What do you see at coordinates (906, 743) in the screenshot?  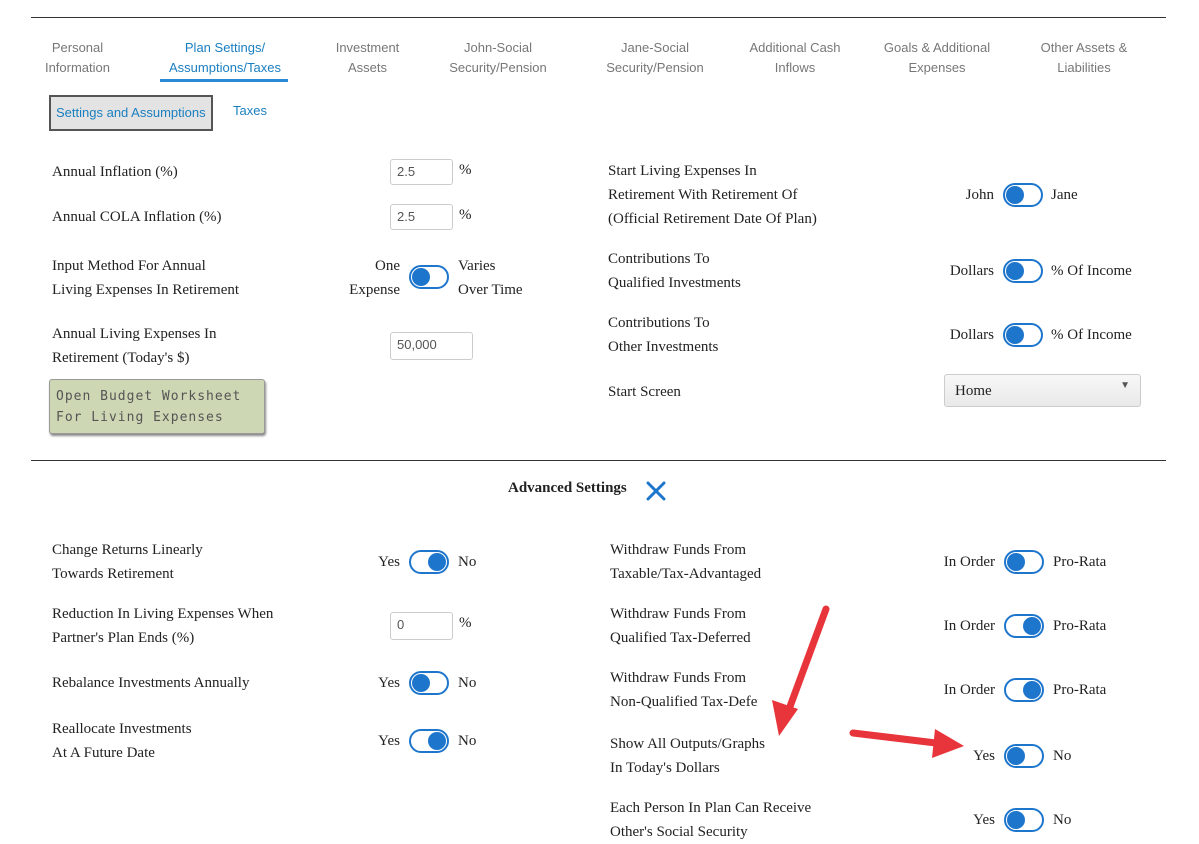 I see `arrow-icon-right` at bounding box center [906, 743].